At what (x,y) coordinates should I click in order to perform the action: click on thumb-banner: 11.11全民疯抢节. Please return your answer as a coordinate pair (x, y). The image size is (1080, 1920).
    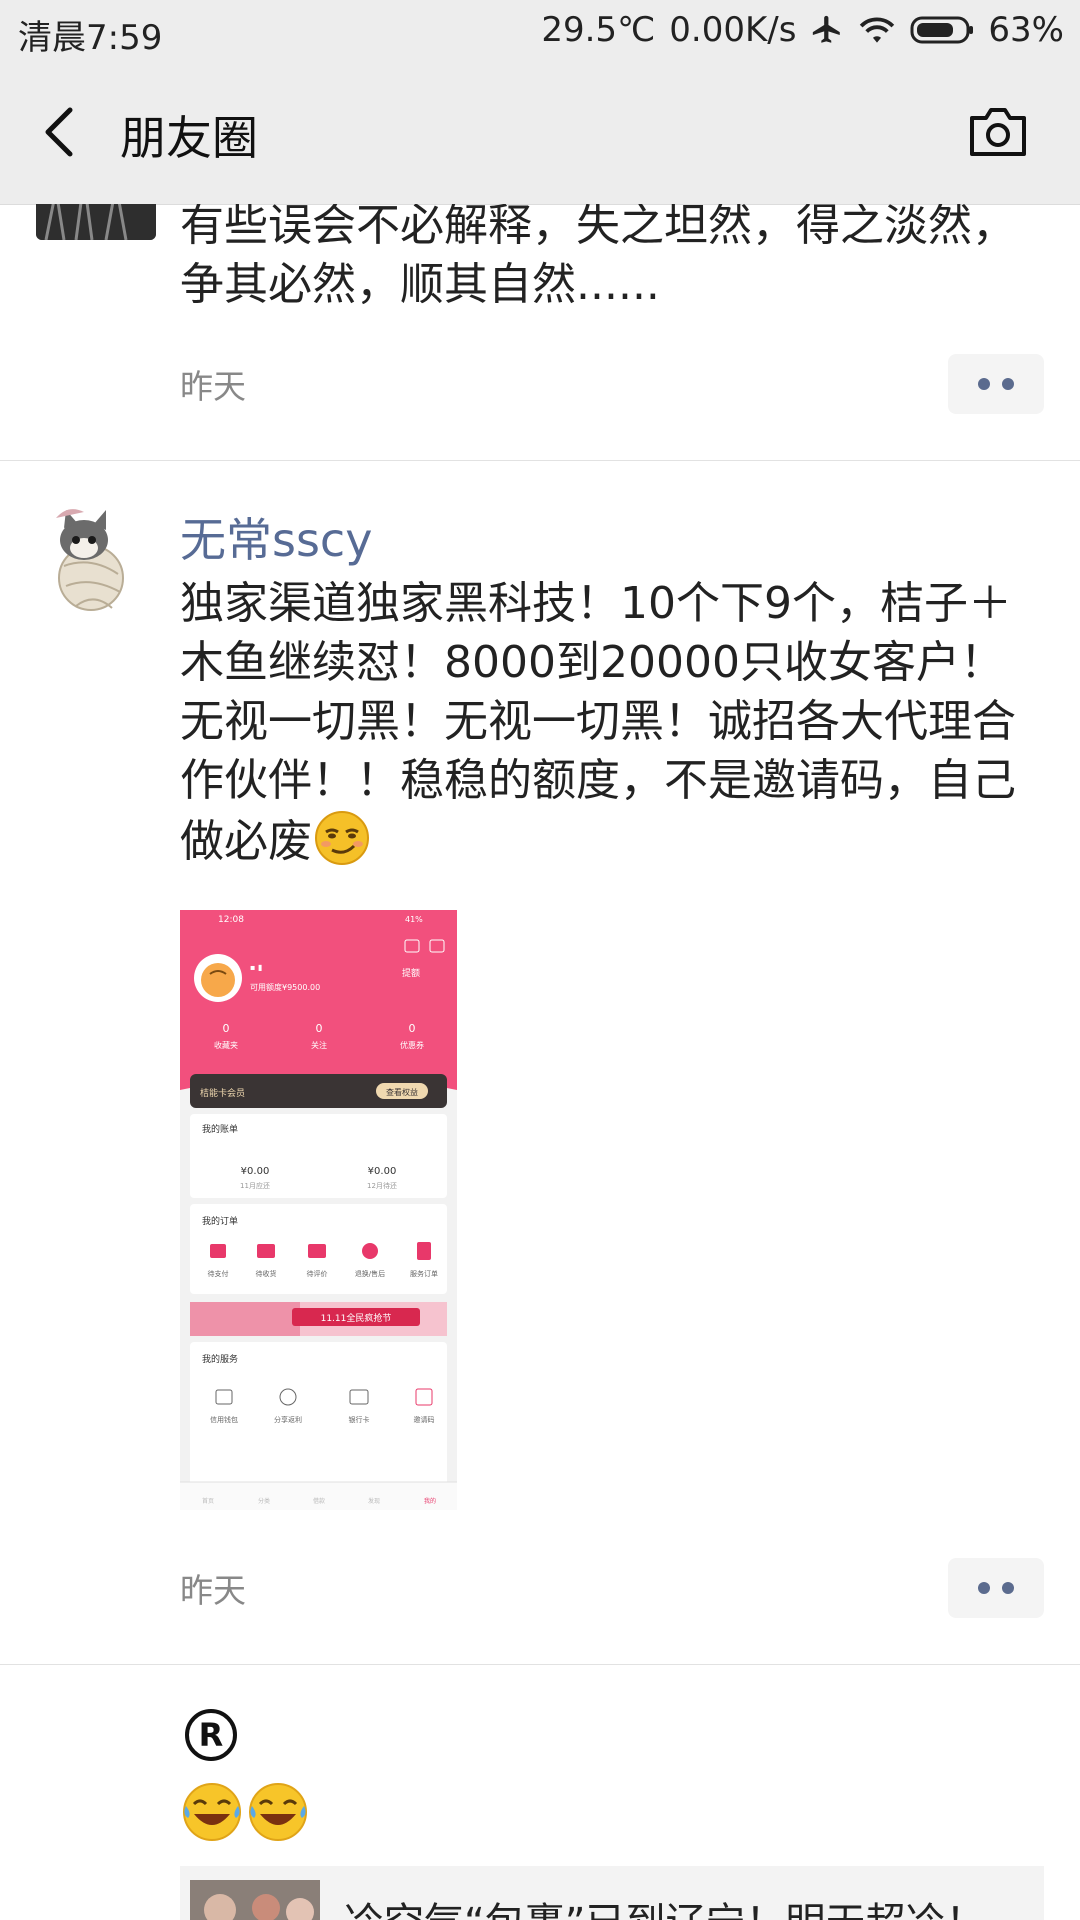
    Looking at the image, I should click on (356, 1318).